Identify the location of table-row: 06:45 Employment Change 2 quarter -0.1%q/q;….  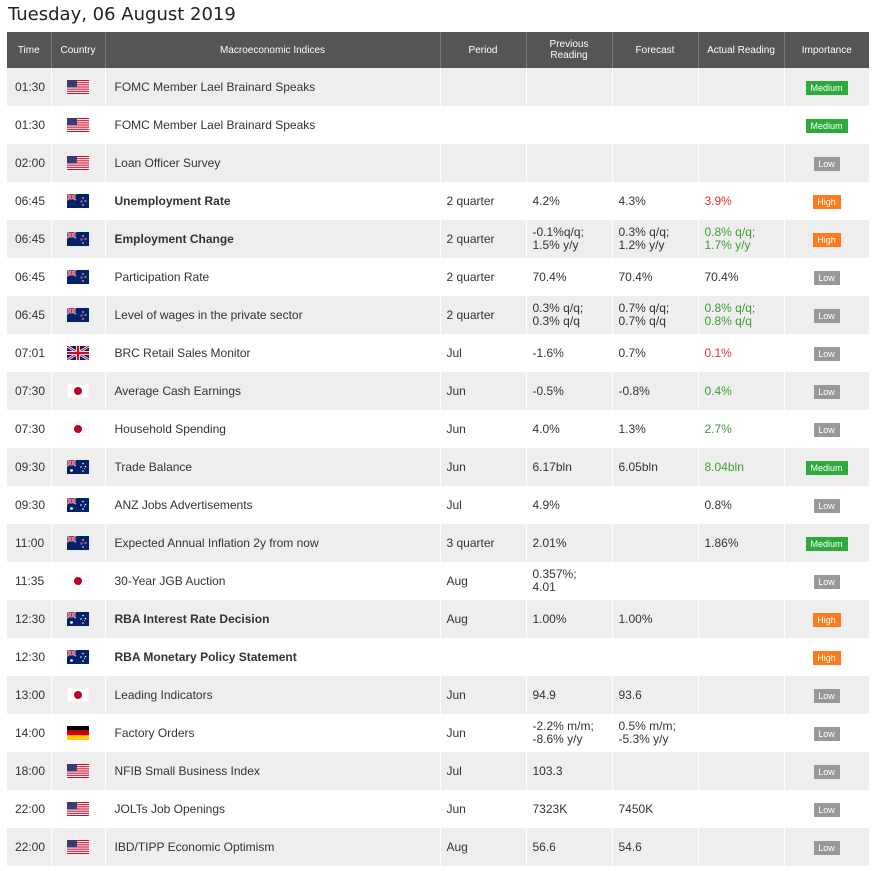
(438, 239).